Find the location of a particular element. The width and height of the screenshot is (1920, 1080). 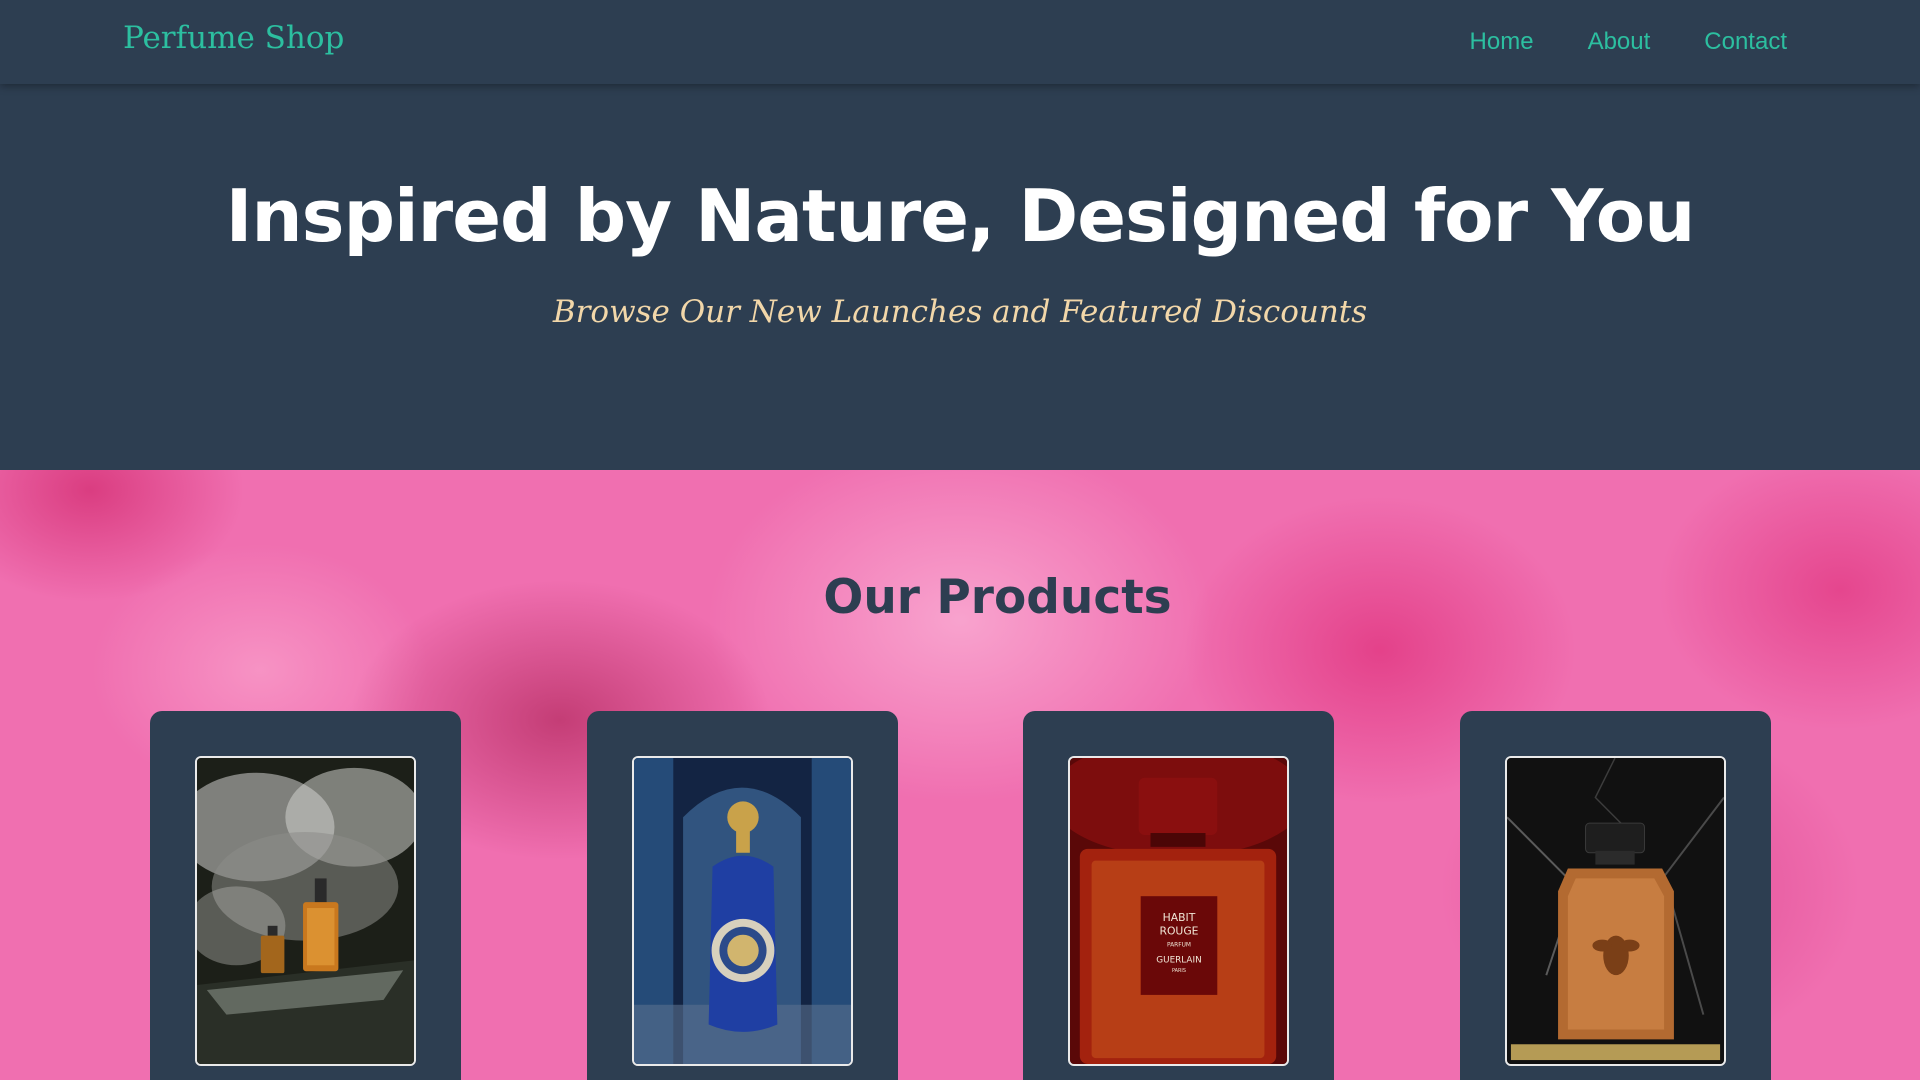

products-heading: Our Products is located at coordinates (997, 597).